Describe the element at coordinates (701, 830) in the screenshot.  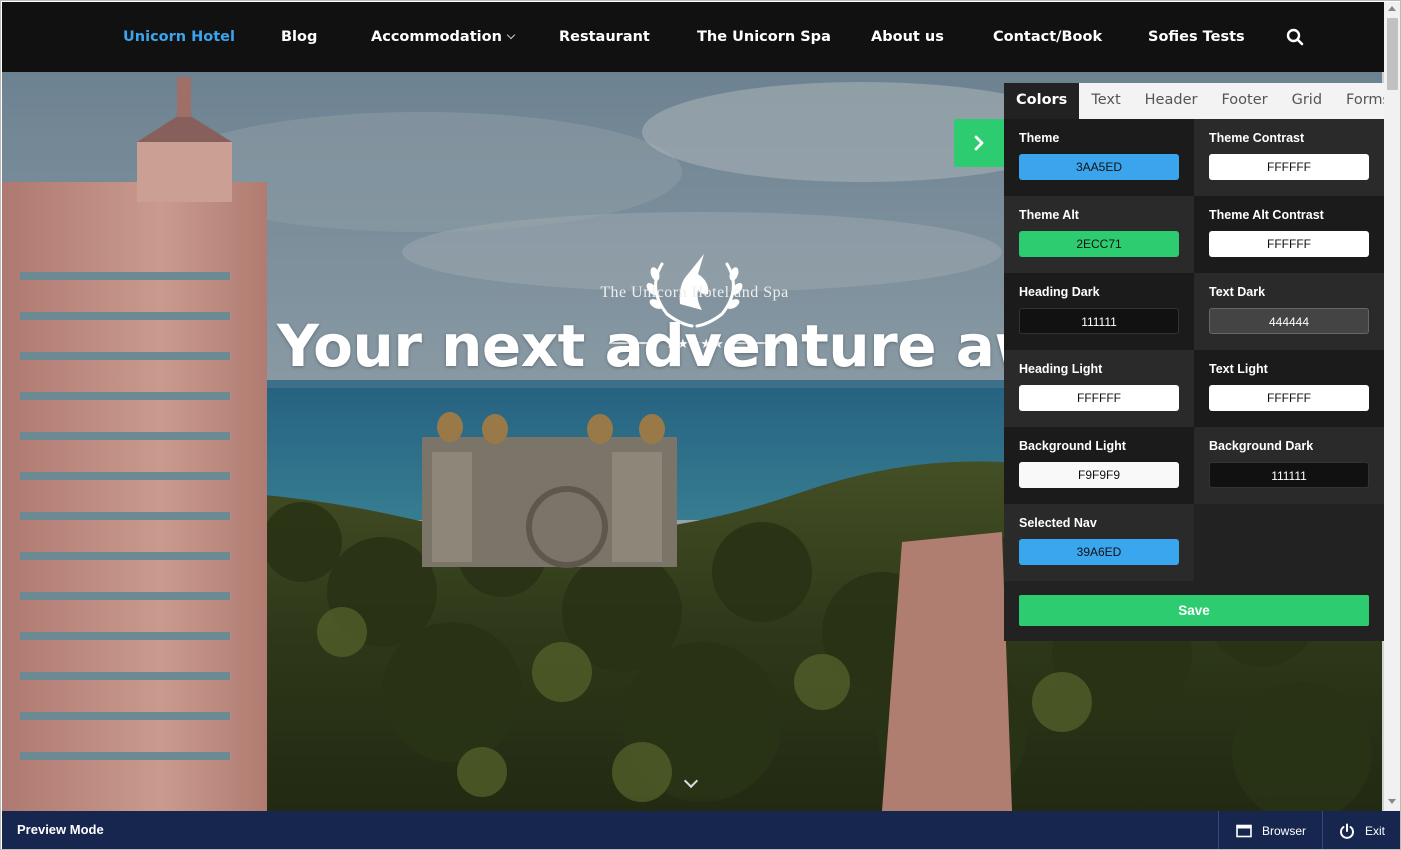
I see `preview-mode-bar: Preview Mode Browser Exit` at that location.